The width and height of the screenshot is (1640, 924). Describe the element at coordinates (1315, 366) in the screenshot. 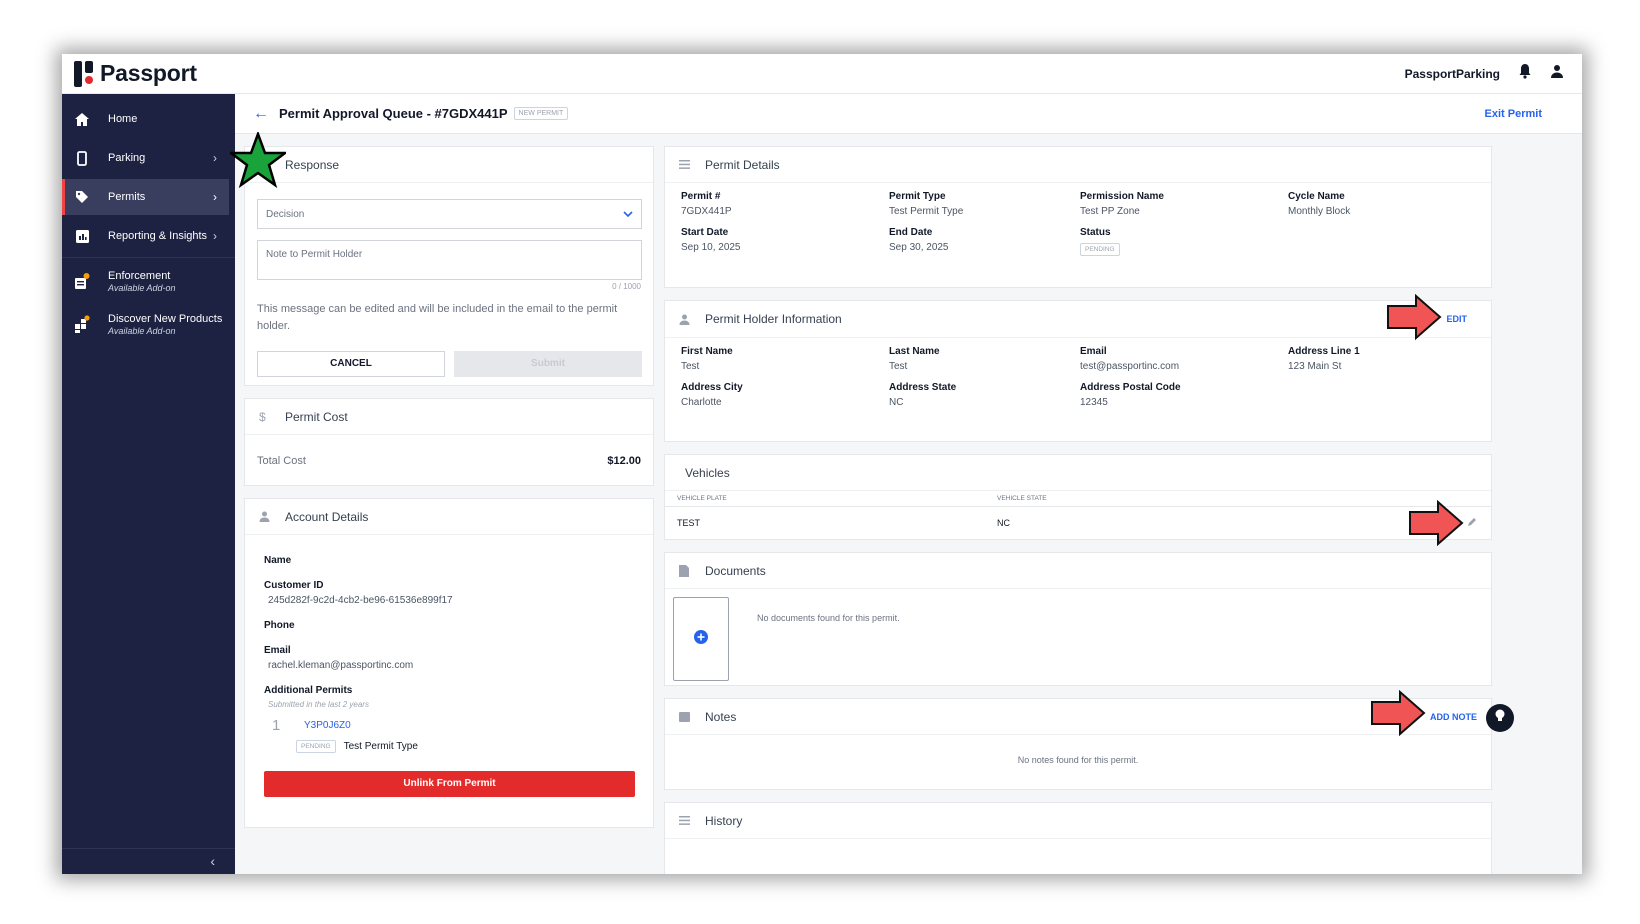

I see `address-line-value: 123 Main St` at that location.